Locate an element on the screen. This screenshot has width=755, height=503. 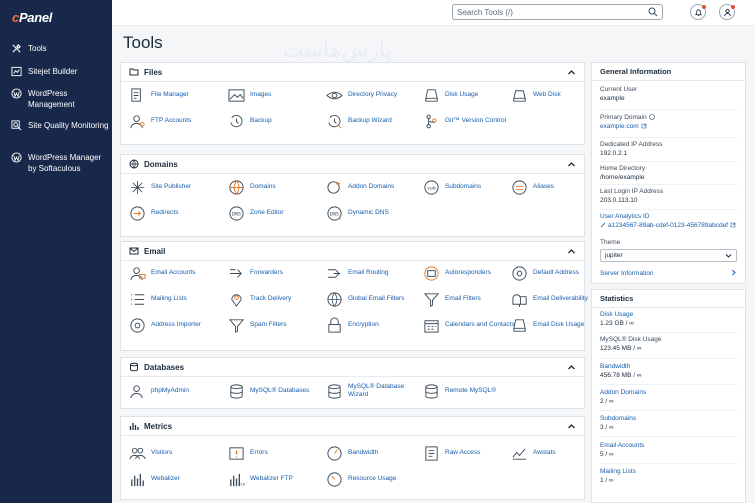
bell-icon is located at coordinates (698, 12).